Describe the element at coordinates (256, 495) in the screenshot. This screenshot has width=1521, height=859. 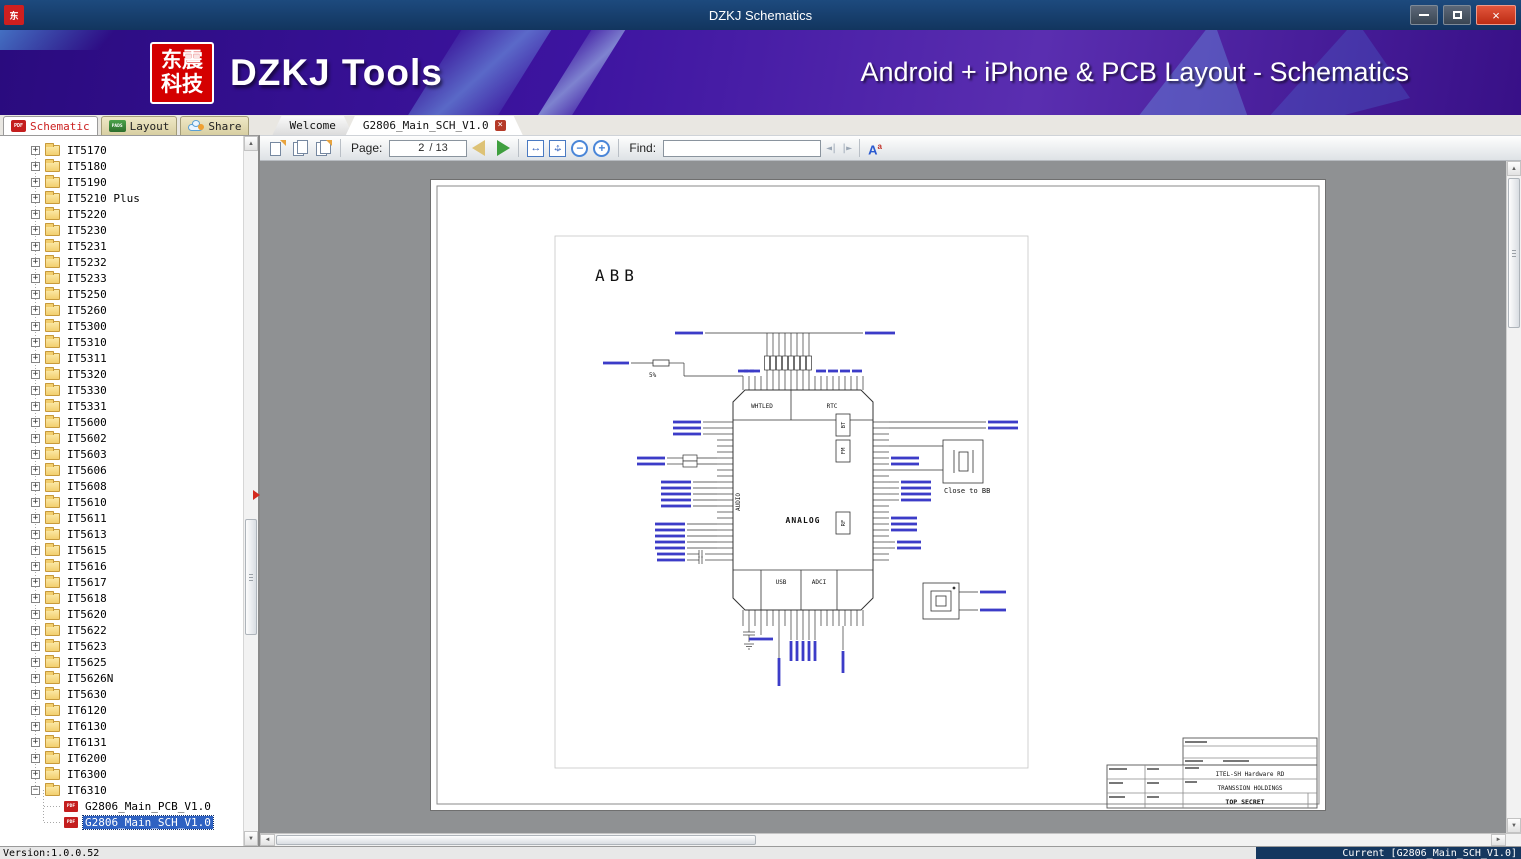
I see `splitter-collapse-icon` at that location.